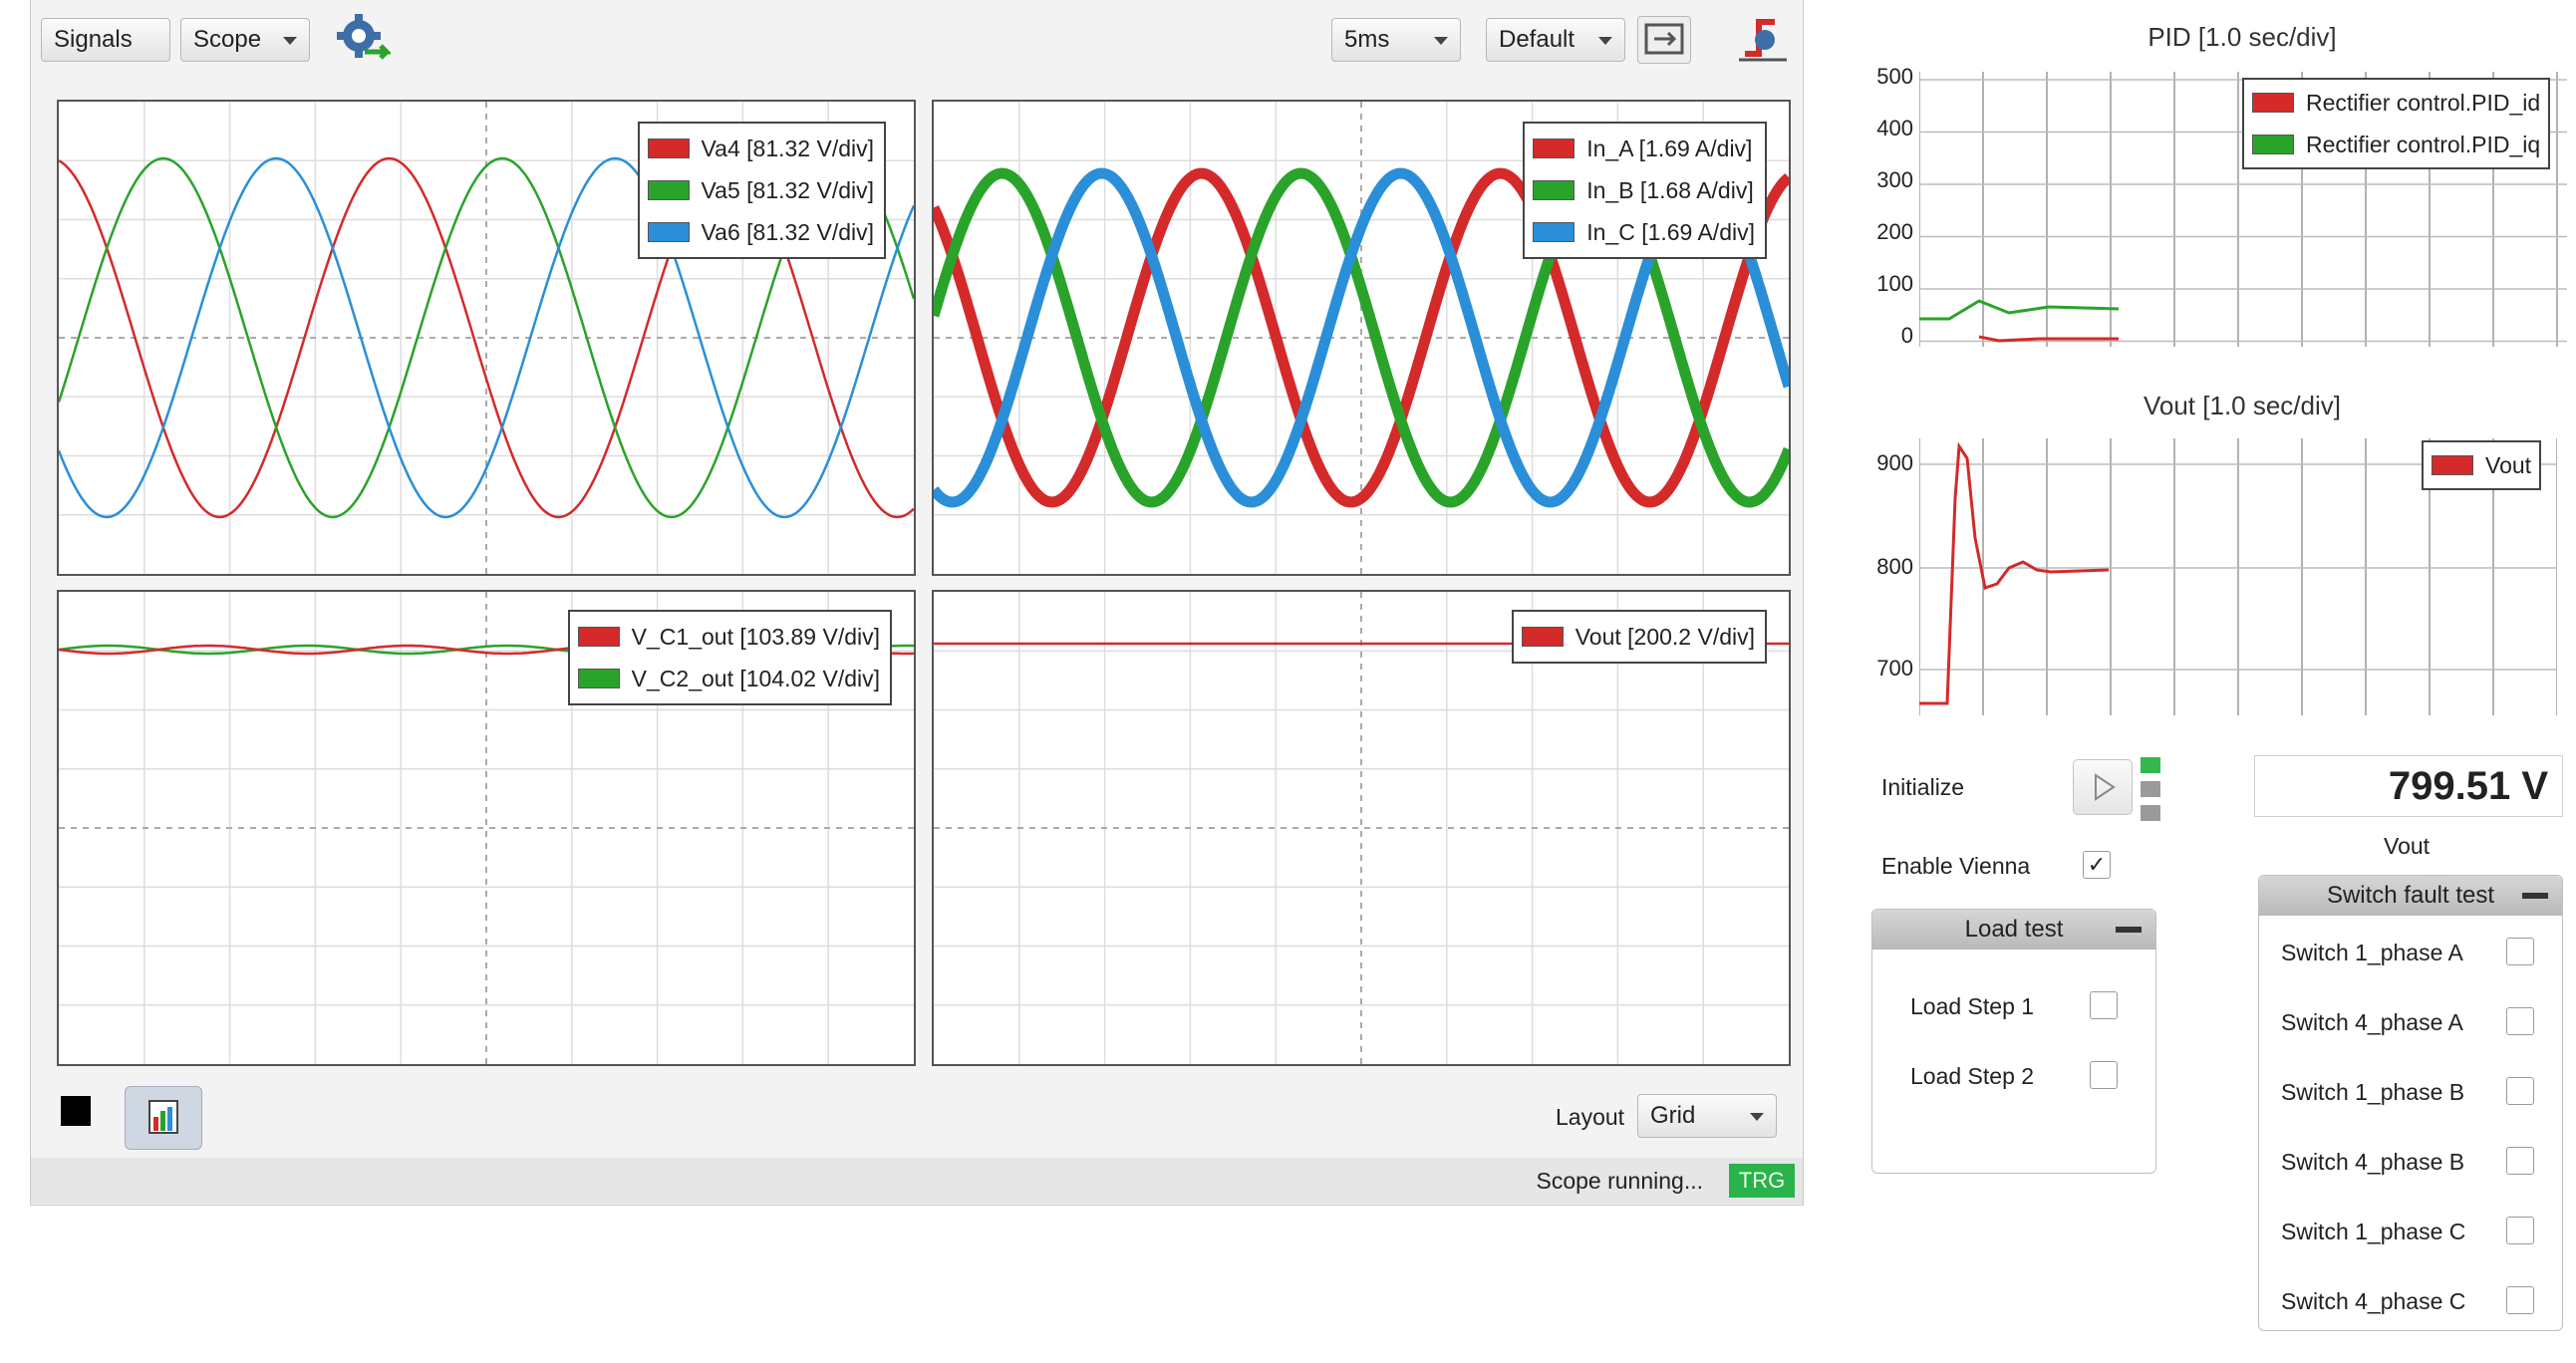 The height and width of the screenshot is (1363, 2576). Describe the element at coordinates (1894, 231) in the screenshot. I see `pid-ytick: 200` at that location.